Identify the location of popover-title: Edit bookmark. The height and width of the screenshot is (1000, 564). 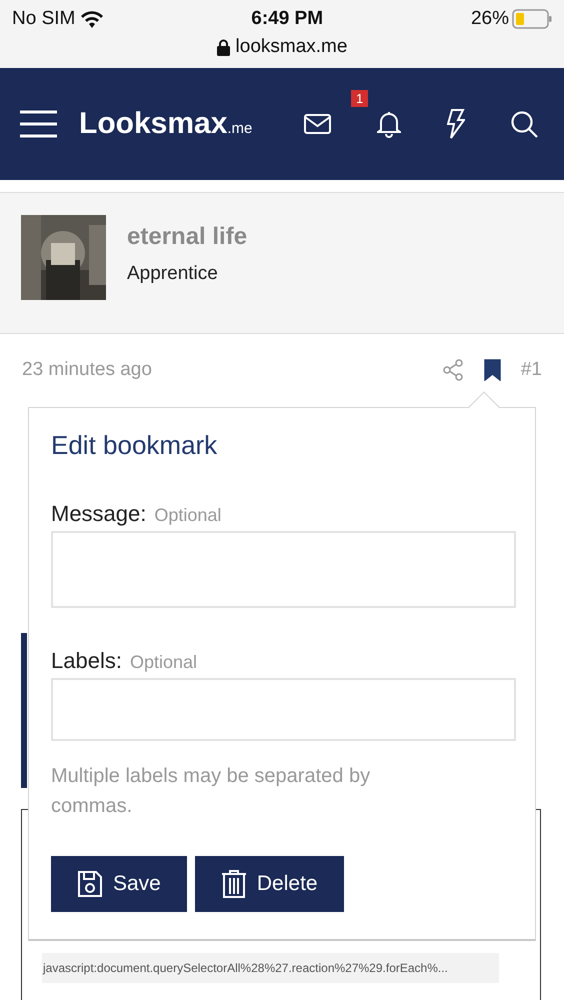
(134, 445).